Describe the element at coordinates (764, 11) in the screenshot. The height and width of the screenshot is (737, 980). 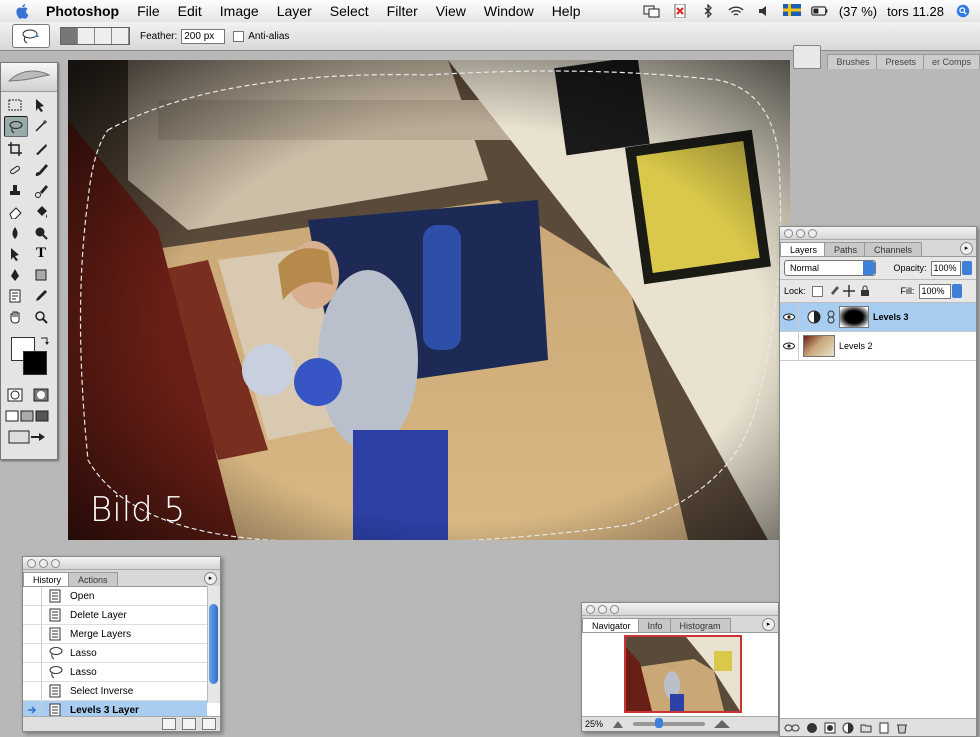
I see `volume-icon` at that location.